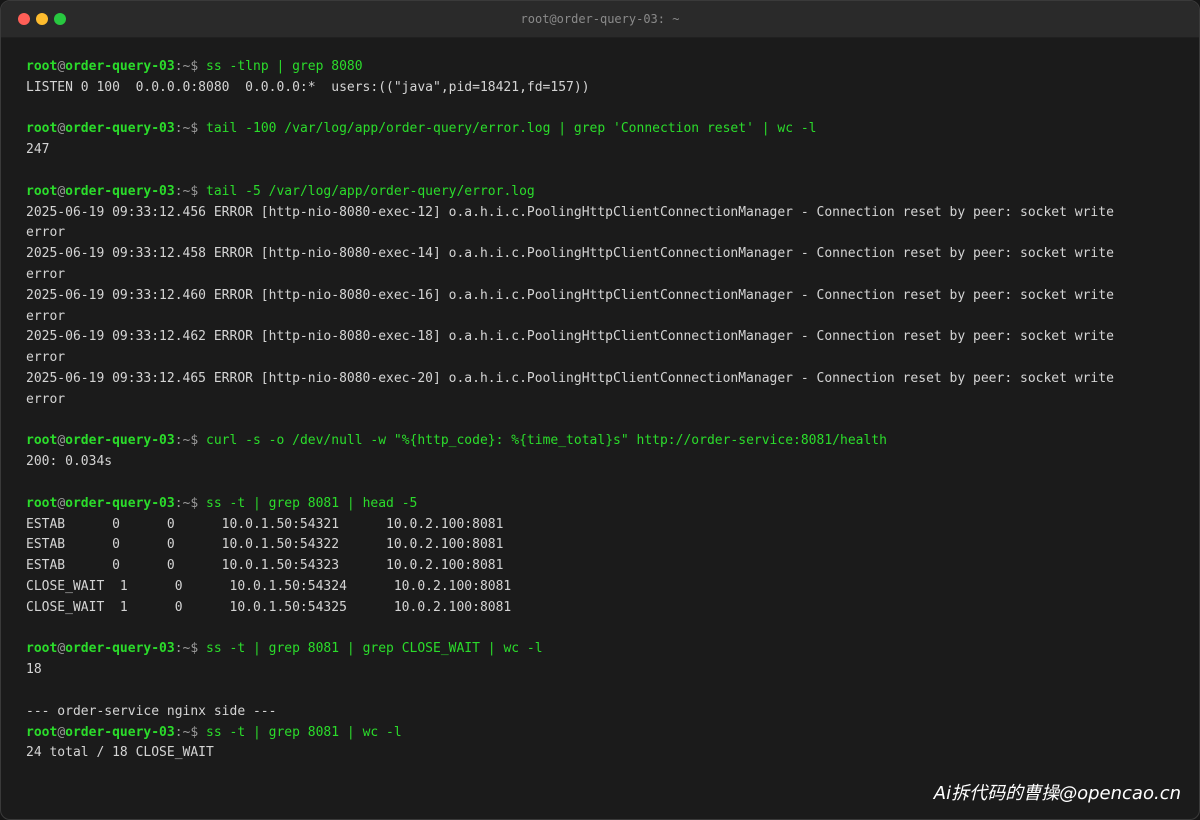  I want to click on output-line: 18, so click(34, 670).